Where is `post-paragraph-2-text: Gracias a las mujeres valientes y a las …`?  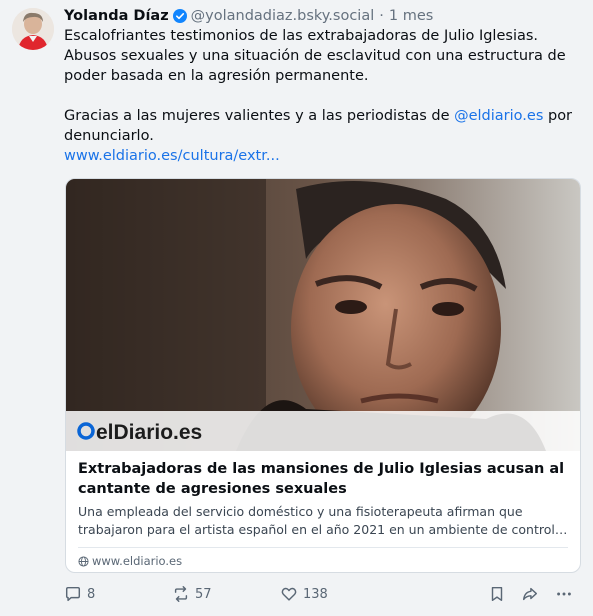
post-paragraph-2-text: Gracias a las mujeres valientes y a las … is located at coordinates (259, 116).